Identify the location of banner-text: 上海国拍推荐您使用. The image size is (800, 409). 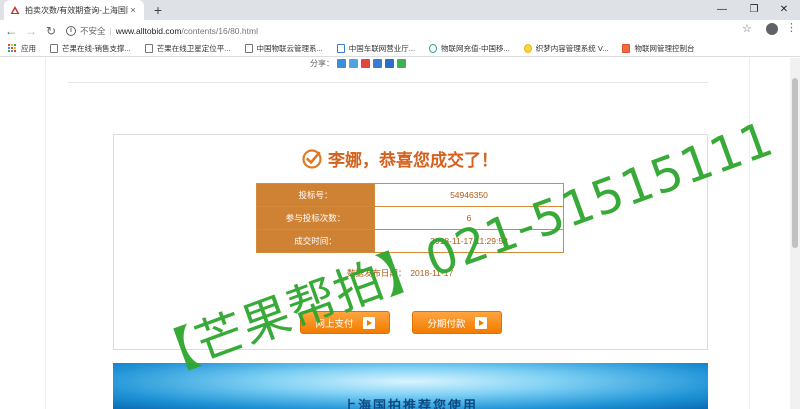
(410, 404).